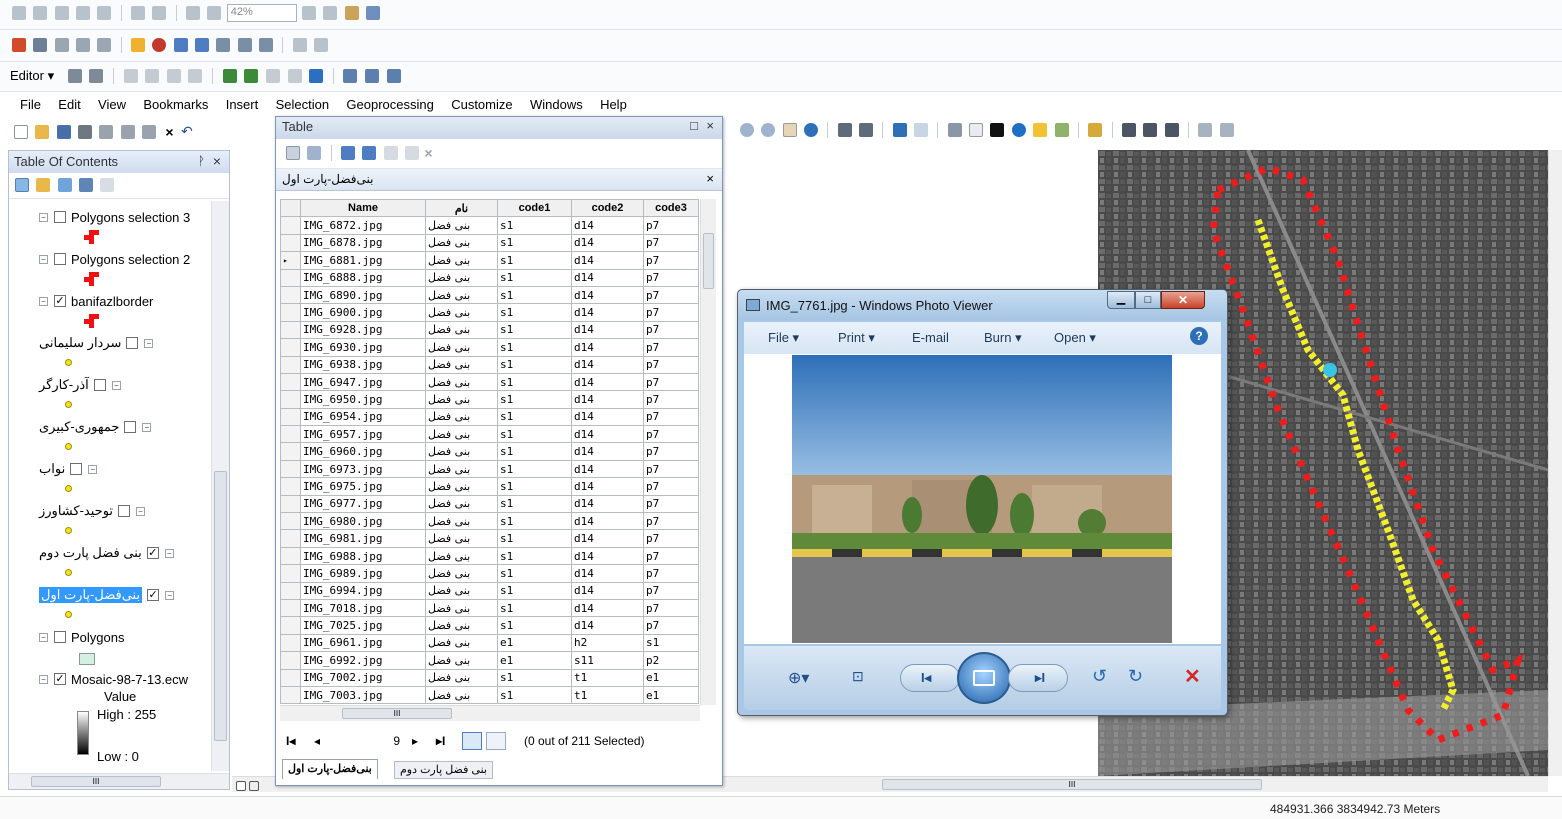 The height and width of the screenshot is (819, 1562). I want to click on table-row: IMG_6989.jpg بنی فضل s1 d14 p7, so click(489, 573).